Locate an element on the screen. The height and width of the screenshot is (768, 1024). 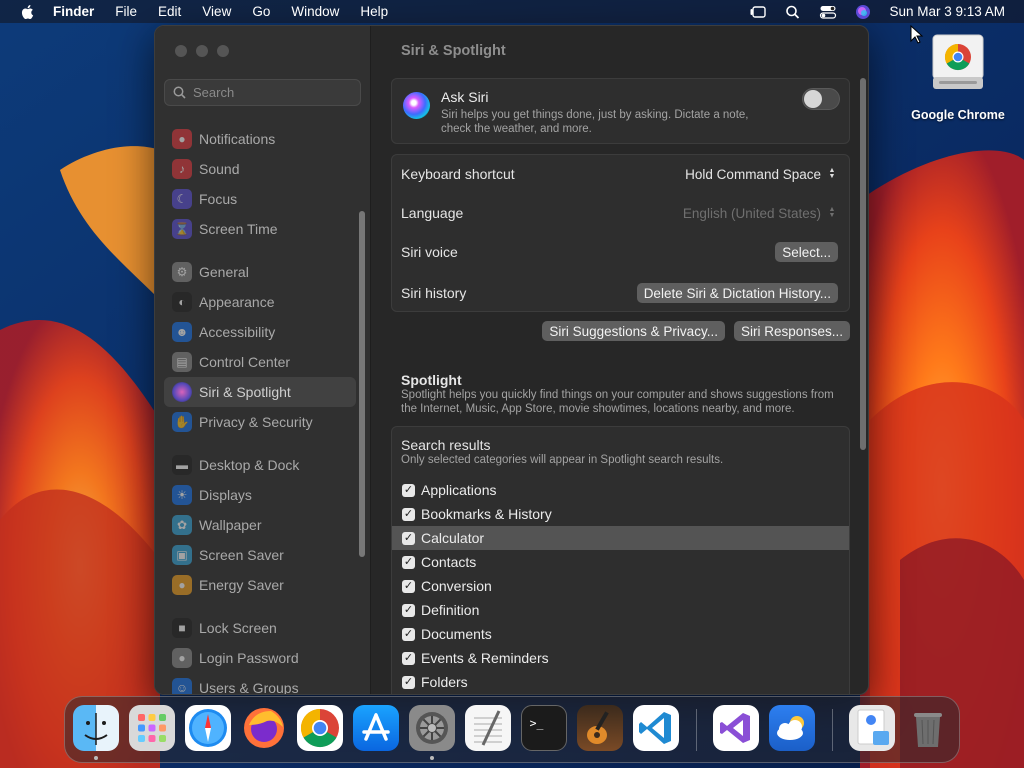
category-events-reminders: ✓ Events & Reminders is located at coordinates (620, 658).